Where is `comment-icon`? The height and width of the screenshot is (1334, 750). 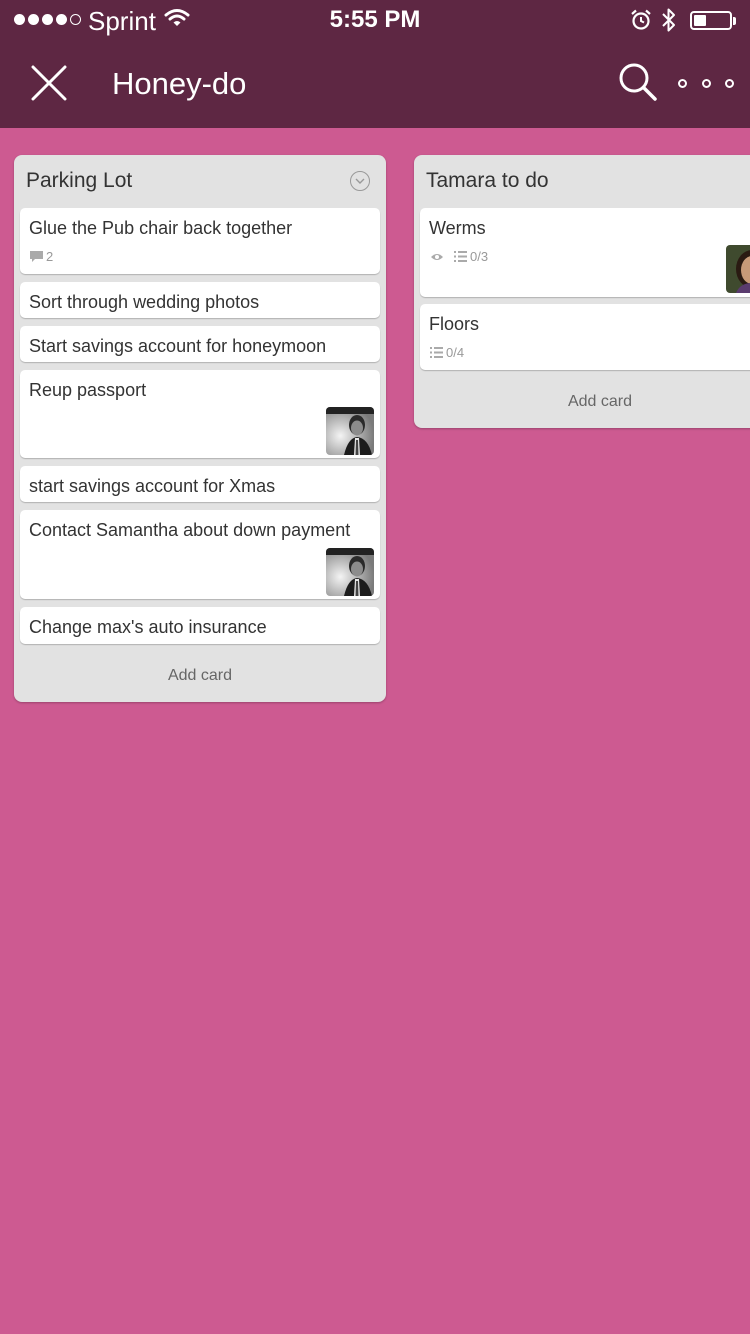
comment-icon is located at coordinates (36, 256).